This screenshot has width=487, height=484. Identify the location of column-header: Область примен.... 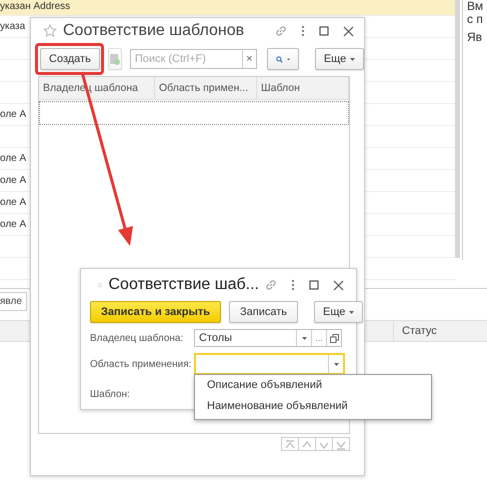
(206, 88).